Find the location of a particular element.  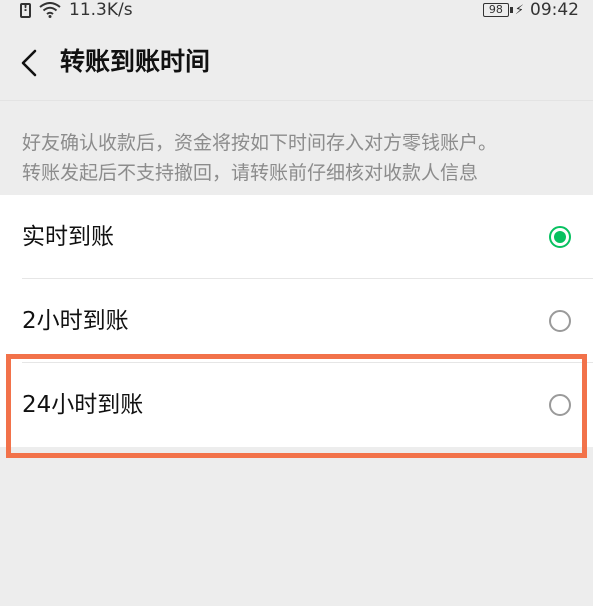

option-label: 2小时到账 is located at coordinates (75, 321).